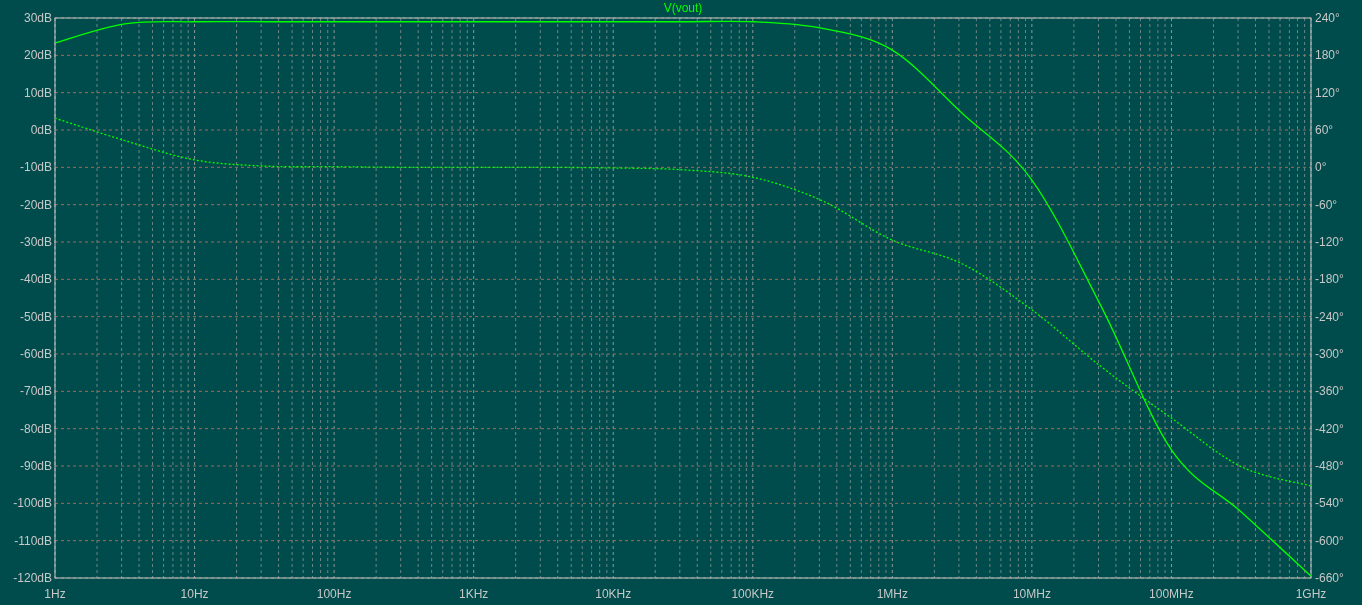 The width and height of the screenshot is (1362, 605). I want to click on phase-axis-label: 120°, so click(1327, 92).